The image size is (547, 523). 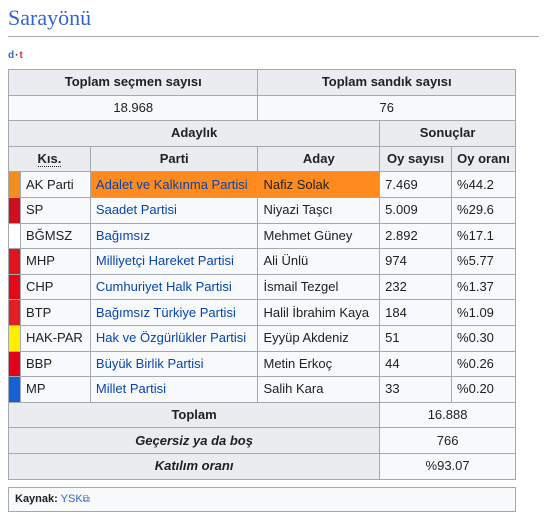 I want to click on vote-share-column-header: Oy oranı, so click(x=483, y=159).